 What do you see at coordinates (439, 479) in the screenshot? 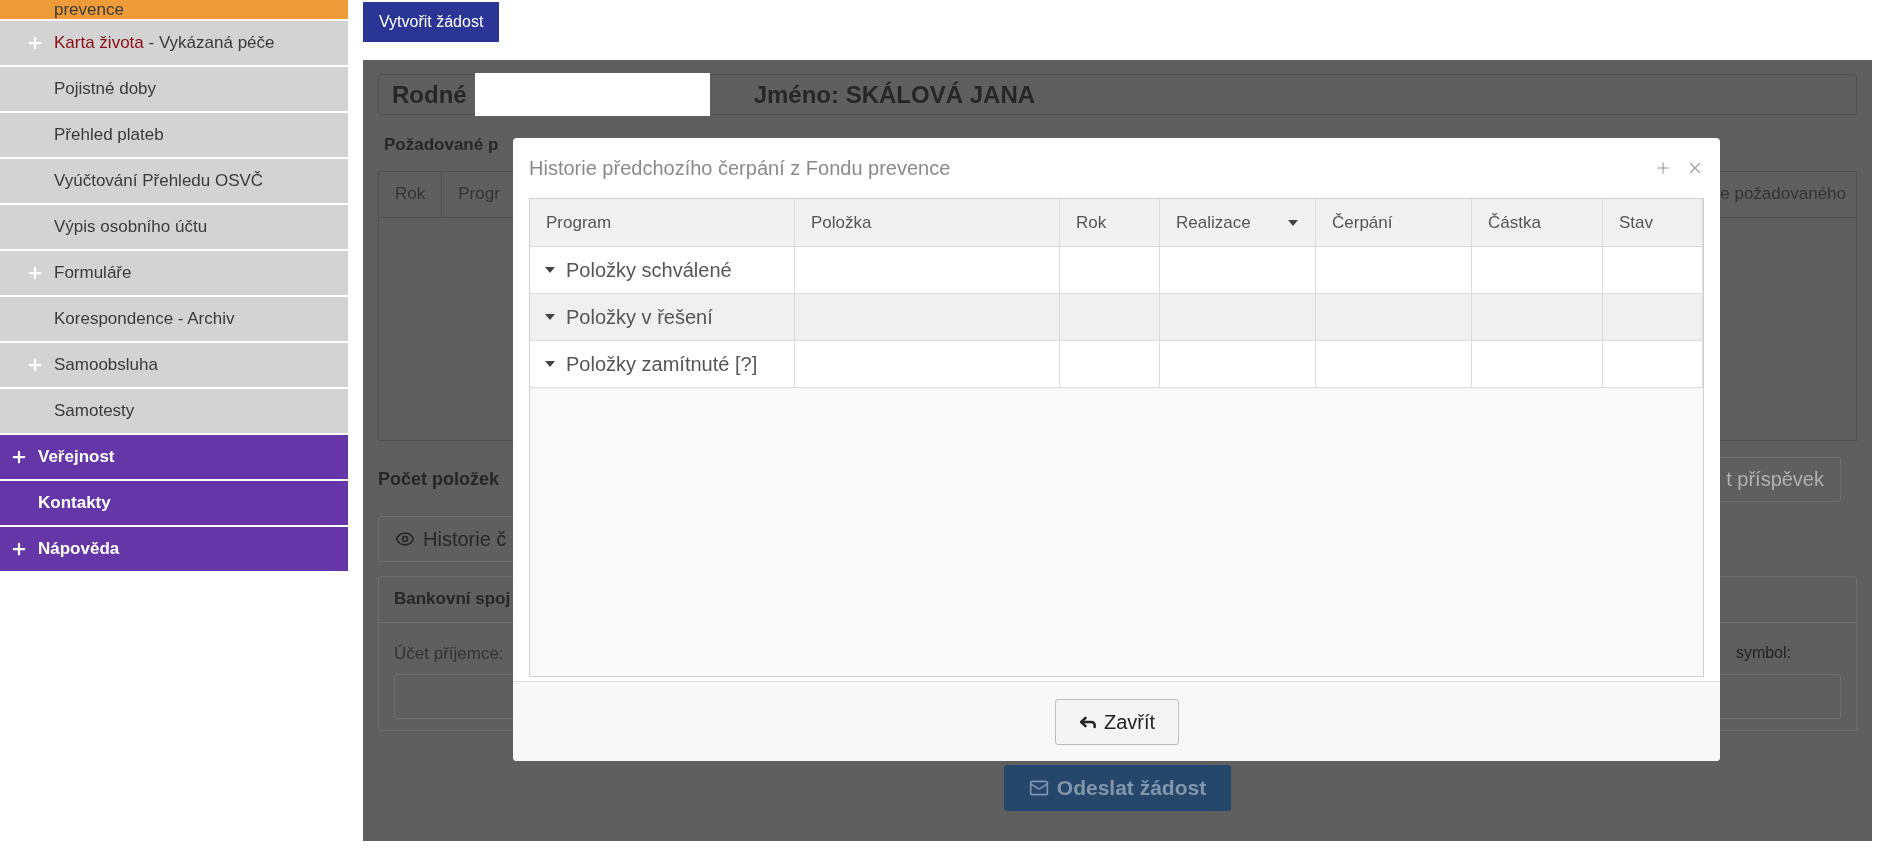
I see `item-count-label: Počet položek` at bounding box center [439, 479].